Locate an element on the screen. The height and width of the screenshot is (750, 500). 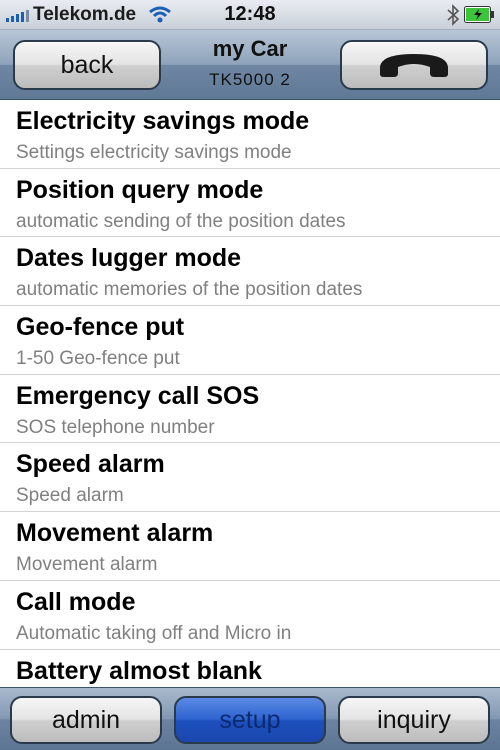
list-item-title: Battery almost blank is located at coordinates (139, 670).